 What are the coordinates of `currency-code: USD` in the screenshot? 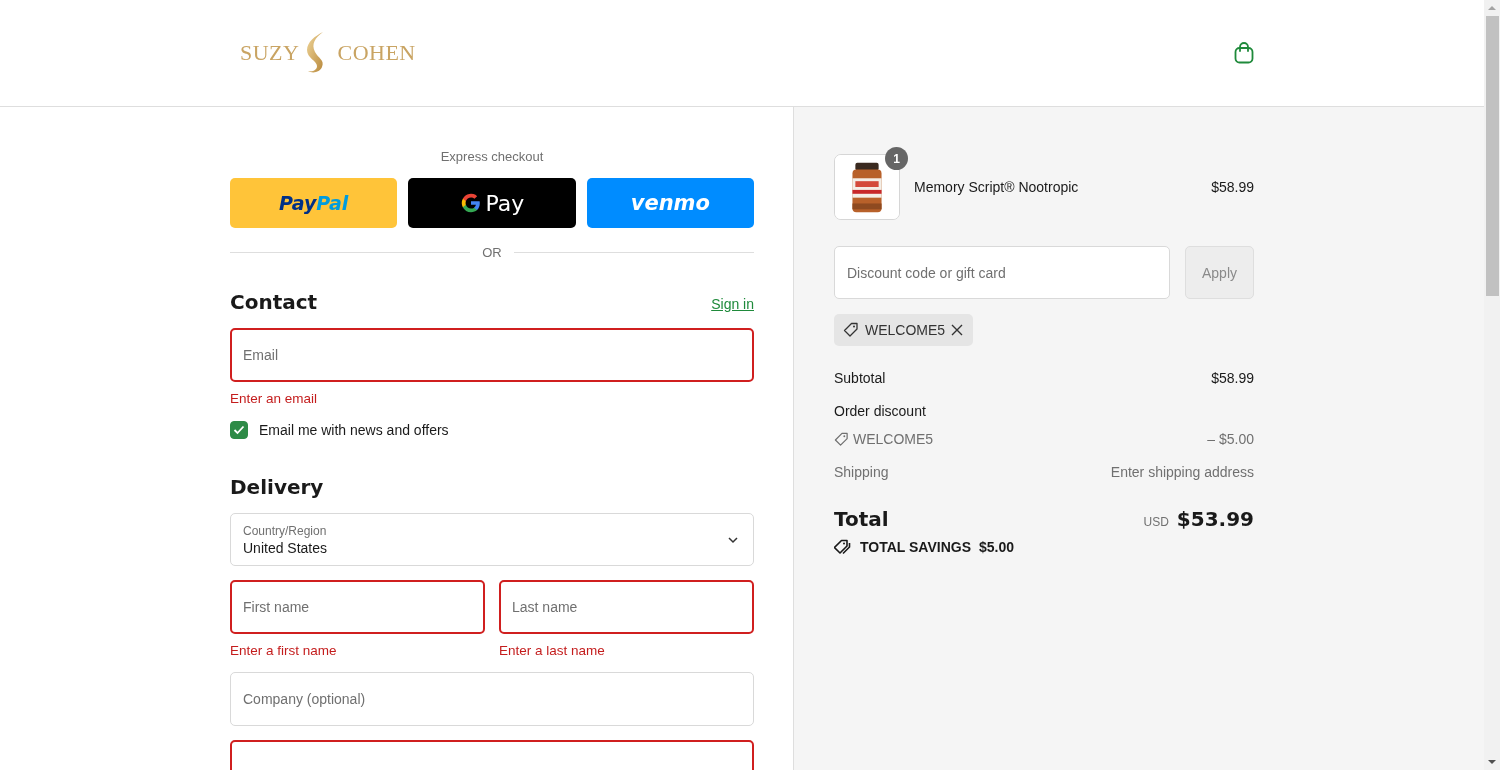 It's located at (1156, 522).